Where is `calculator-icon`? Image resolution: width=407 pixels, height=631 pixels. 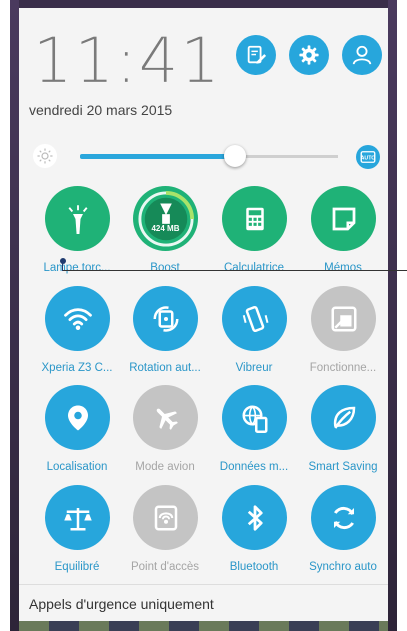
calculator-icon is located at coordinates (254, 218).